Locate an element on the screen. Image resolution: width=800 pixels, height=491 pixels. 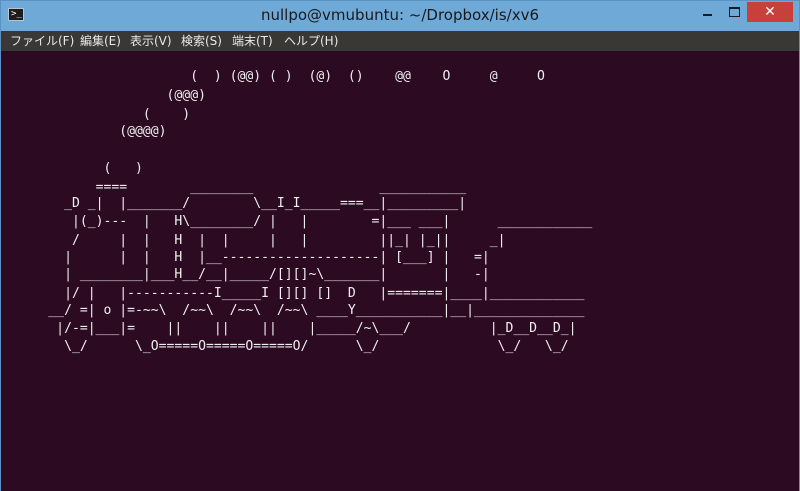
close-button: ✕ is located at coordinates (770, 12).